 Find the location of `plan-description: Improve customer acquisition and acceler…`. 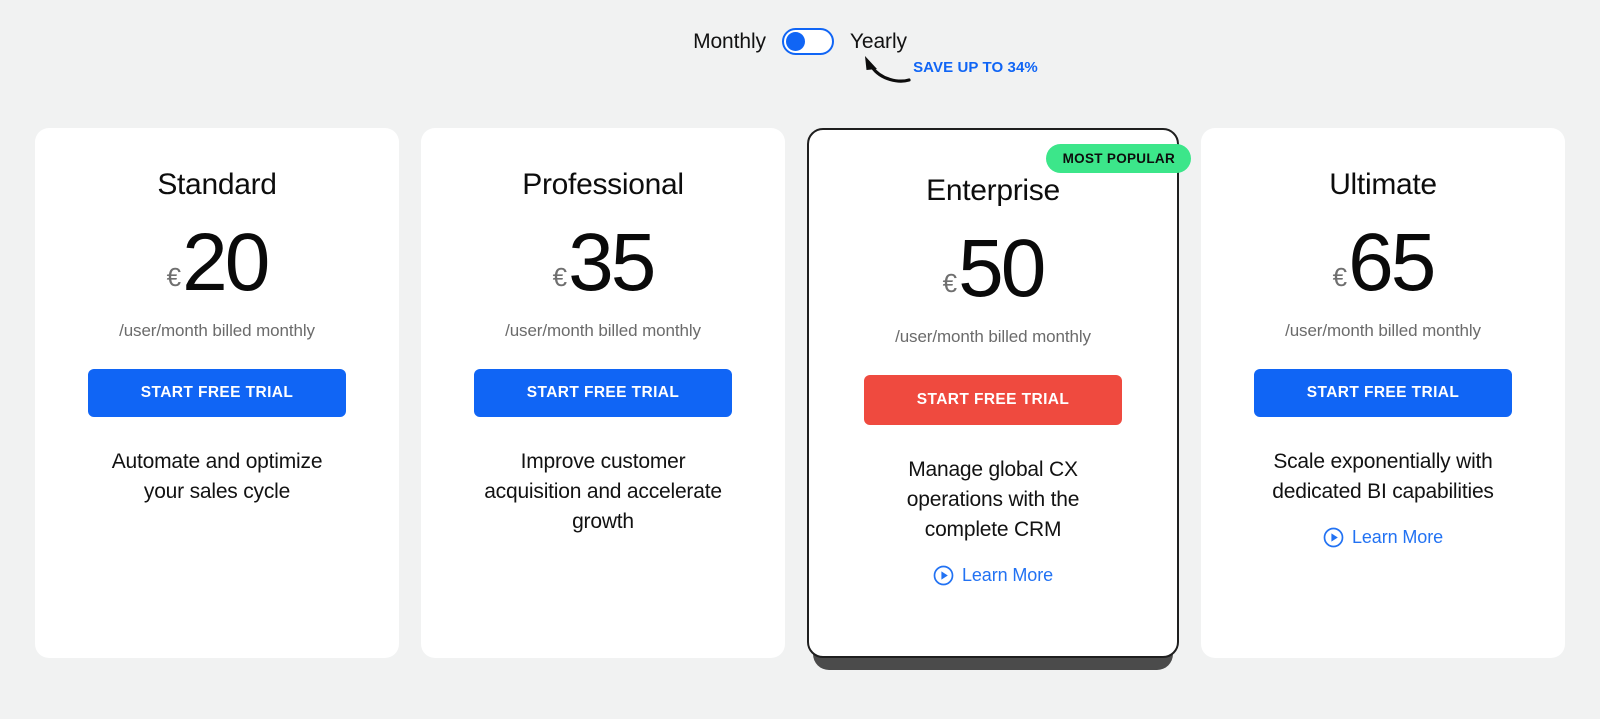

plan-description: Improve customer acquisition and acceler… is located at coordinates (603, 491).